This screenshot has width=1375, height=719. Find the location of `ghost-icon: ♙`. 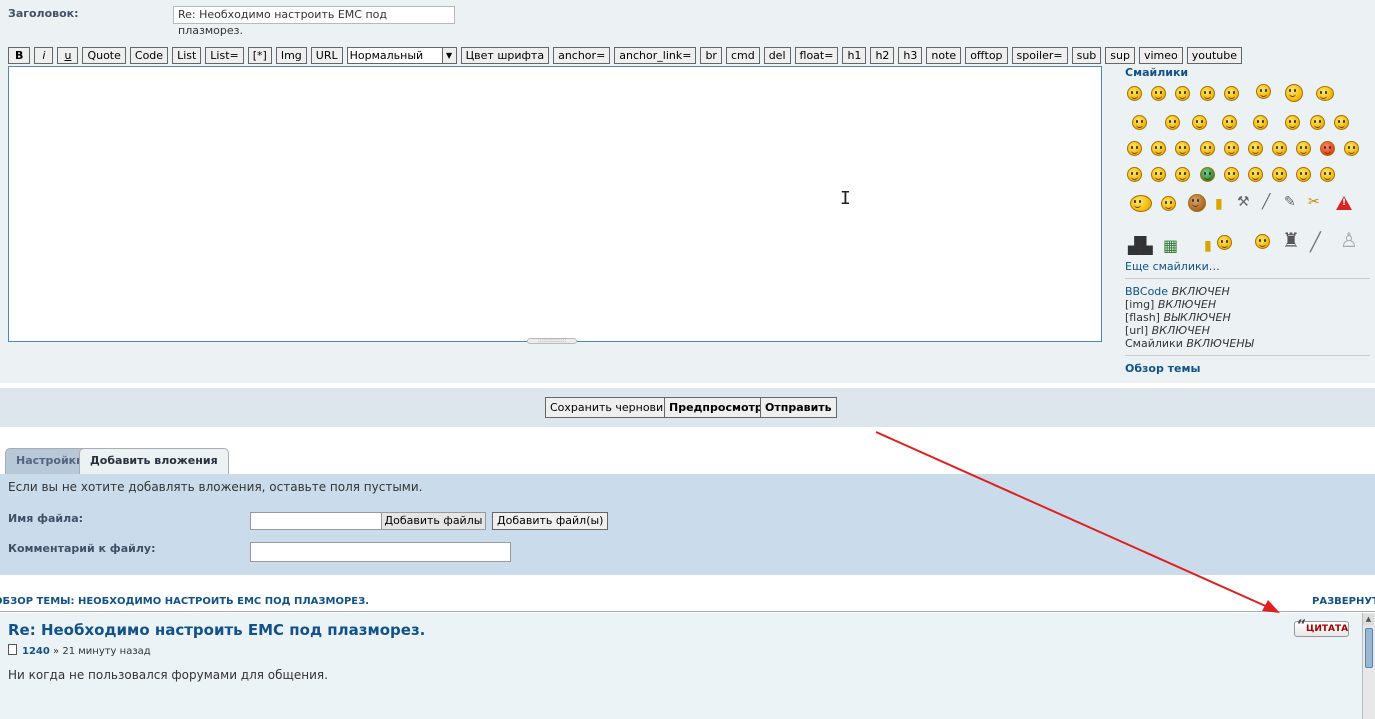

ghost-icon: ♙ is located at coordinates (1349, 240).